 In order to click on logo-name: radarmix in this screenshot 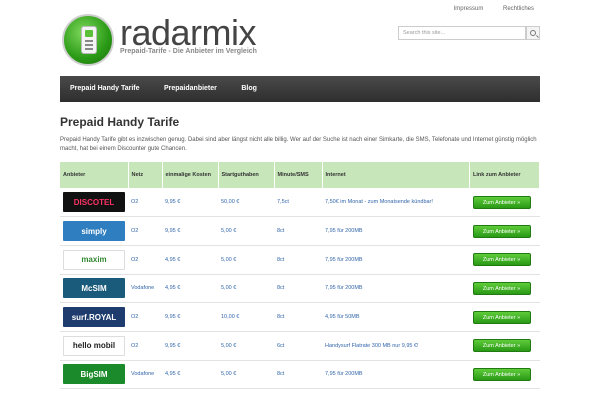, I will do `click(188, 33)`.